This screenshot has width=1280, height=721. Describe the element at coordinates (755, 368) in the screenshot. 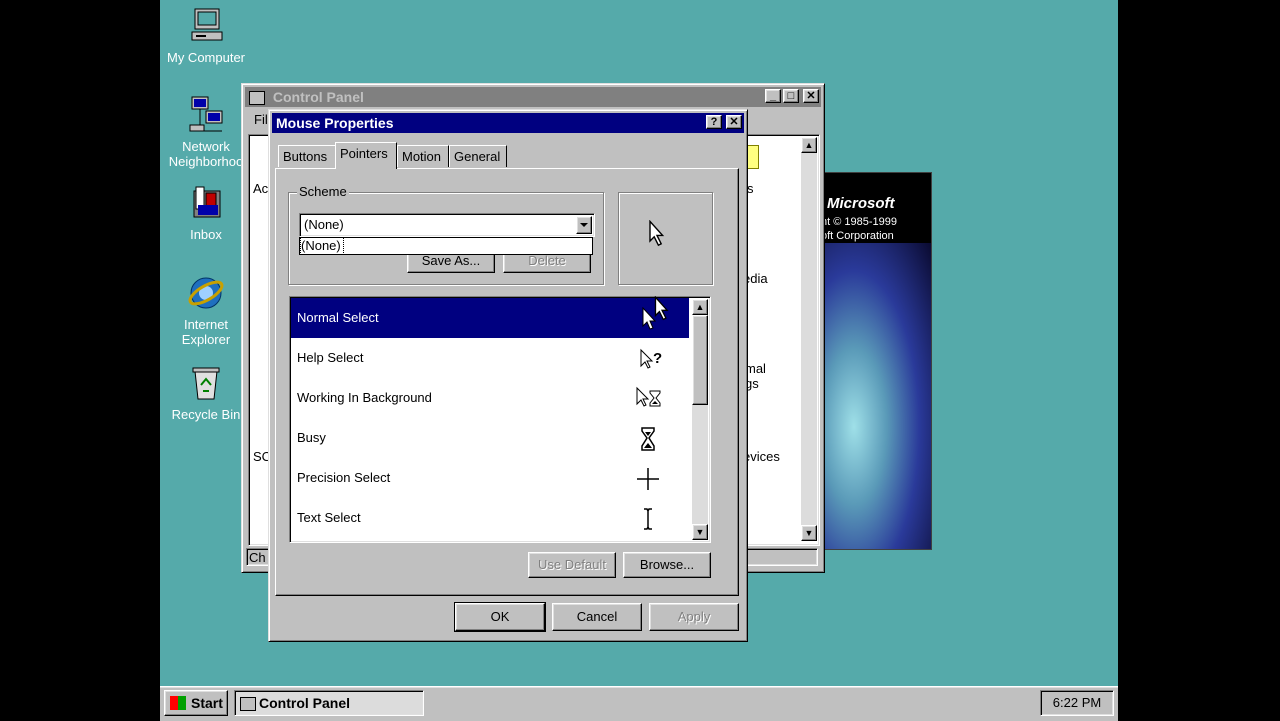

I see `control-panel-item-label: mal` at that location.